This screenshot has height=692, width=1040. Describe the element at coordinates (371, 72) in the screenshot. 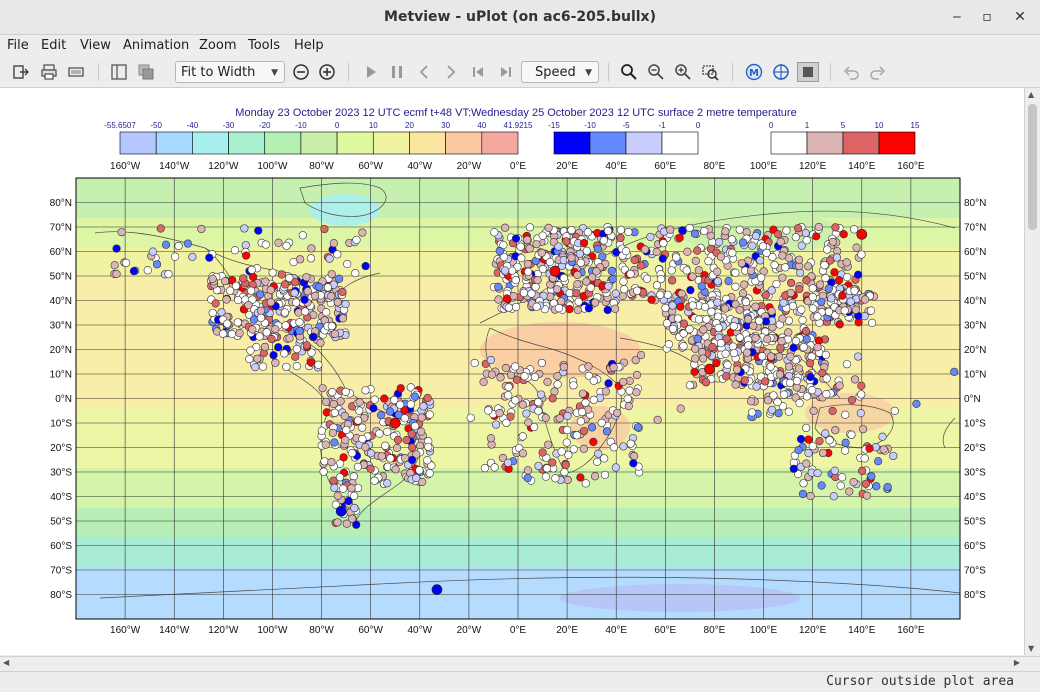

I see `play-icon` at that location.